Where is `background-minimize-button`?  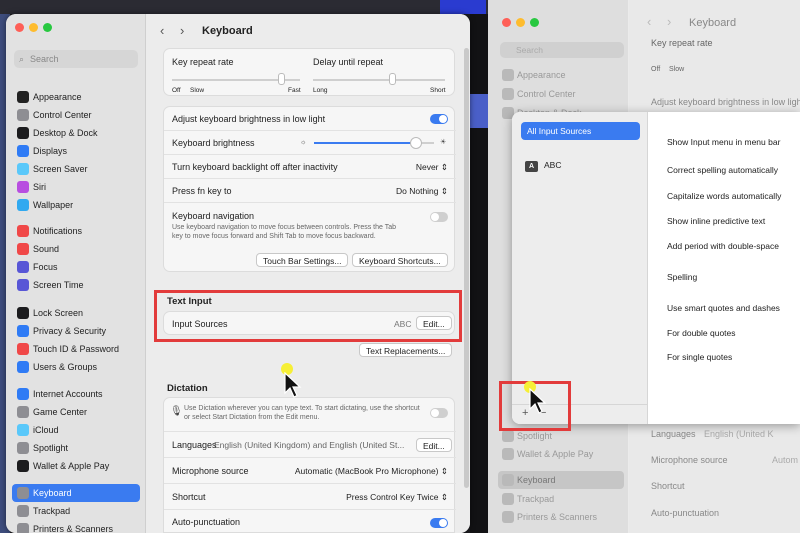
background-minimize-button is located at coordinates (520, 22).